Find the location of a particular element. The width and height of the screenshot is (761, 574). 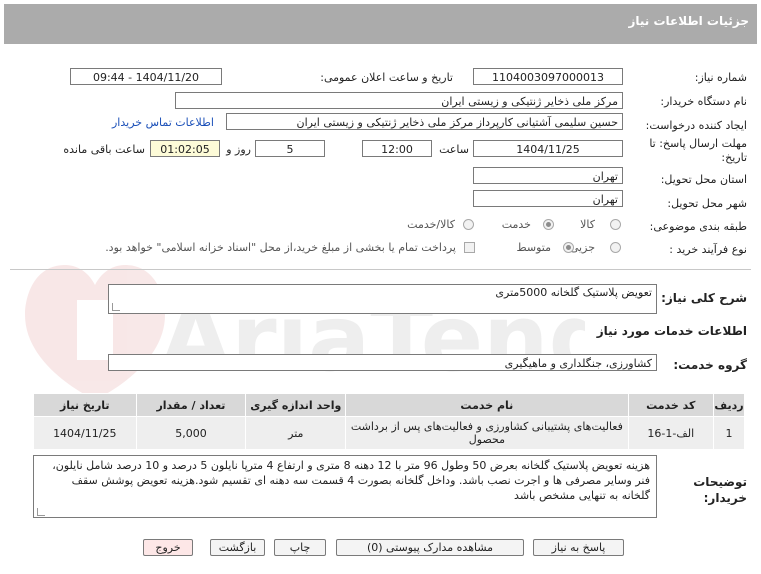

reply-to-need-button: پاسخ به نیاز is located at coordinates (578, 547).